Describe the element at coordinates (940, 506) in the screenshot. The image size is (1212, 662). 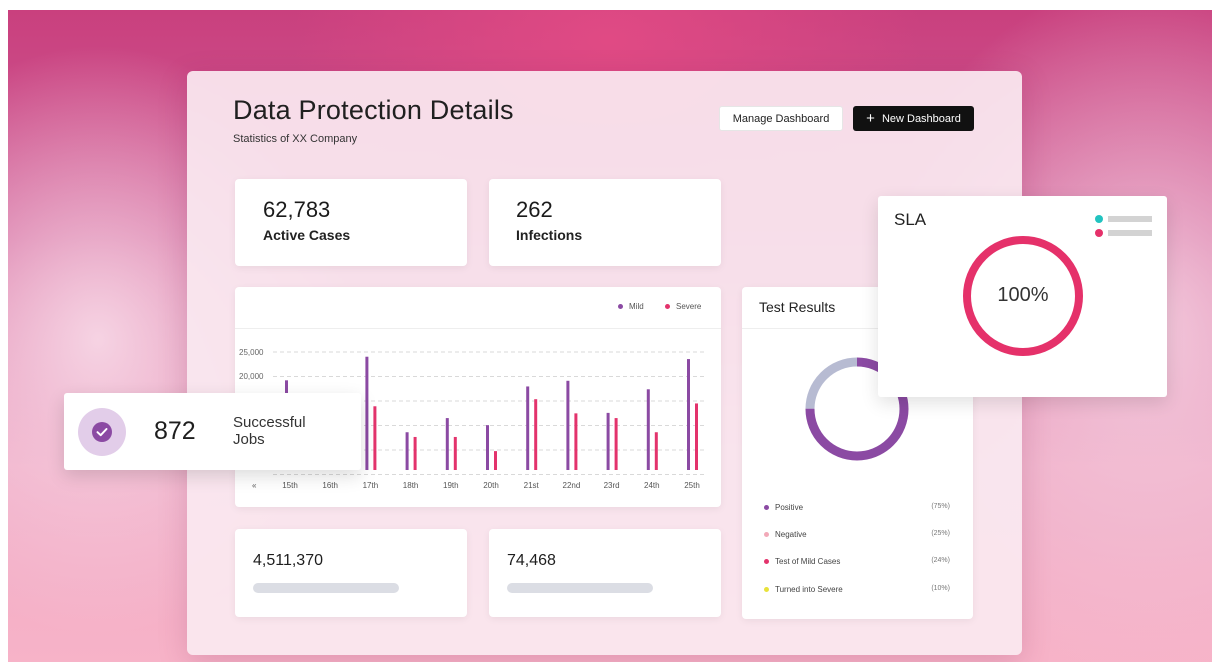
I see `result-pct: (75%)` at that location.